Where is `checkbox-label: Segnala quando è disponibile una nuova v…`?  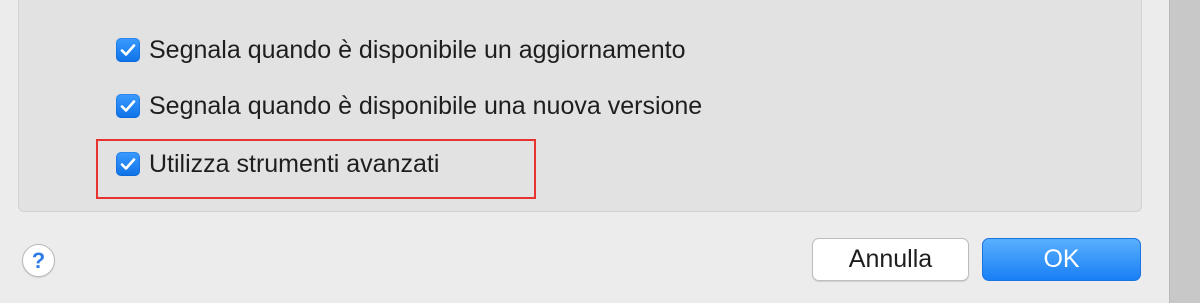
checkbox-label: Segnala quando è disponibile una nuova v… is located at coordinates (426, 106).